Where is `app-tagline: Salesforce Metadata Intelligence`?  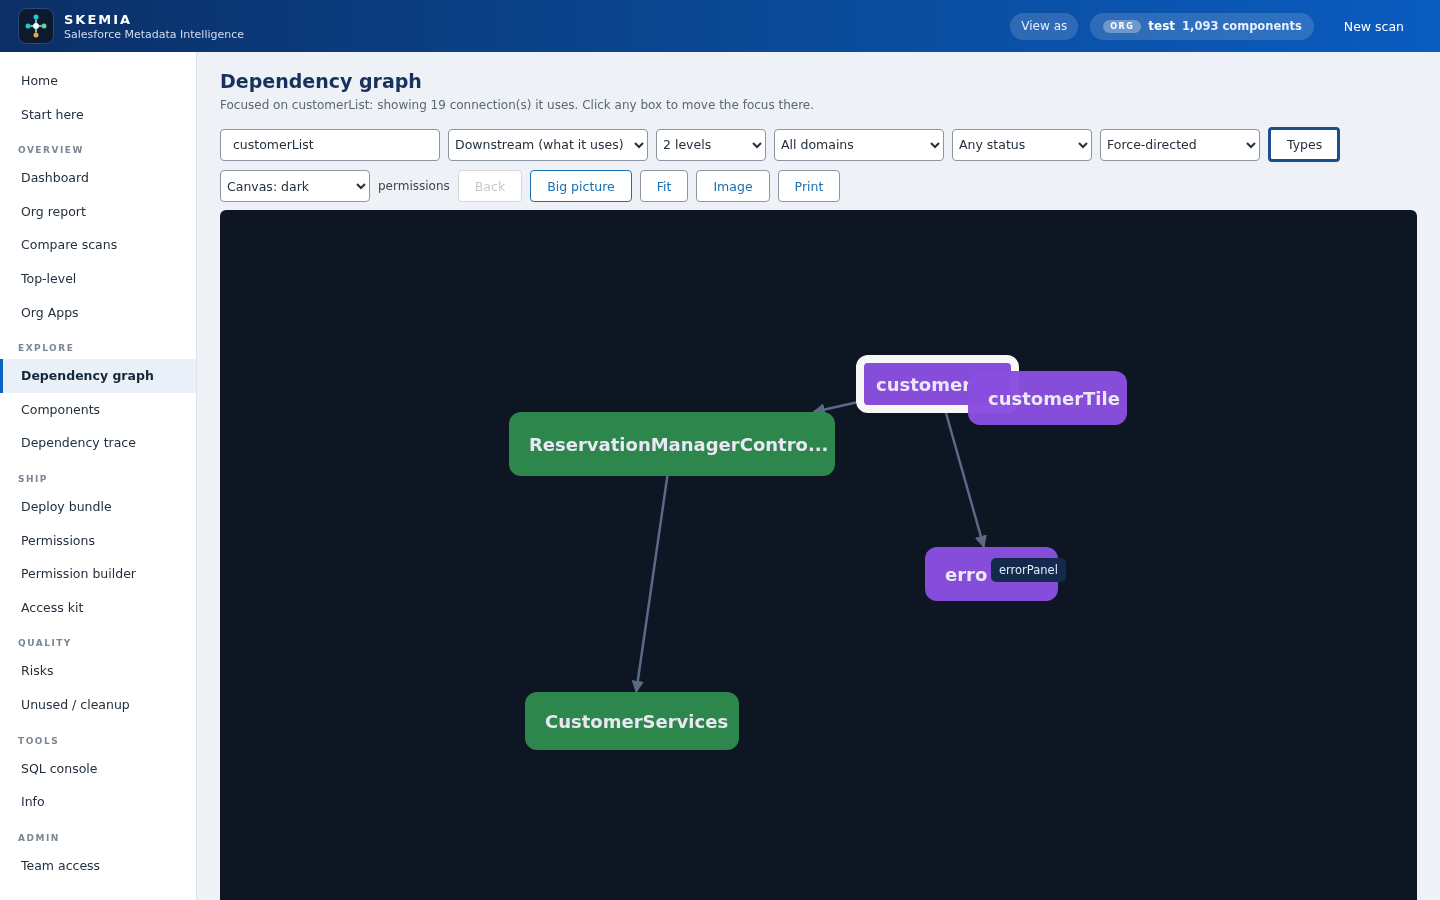
app-tagline: Salesforce Metadata Intelligence is located at coordinates (154, 34).